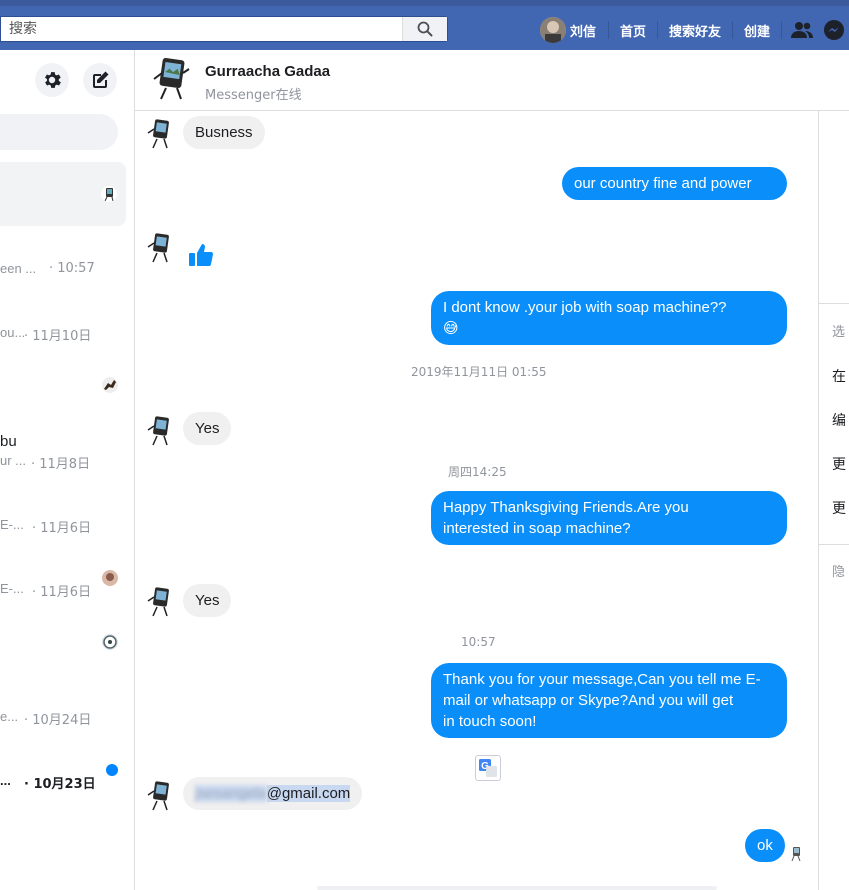  What do you see at coordinates (633, 30) in the screenshot?
I see `nav-home: 首页` at bounding box center [633, 30].